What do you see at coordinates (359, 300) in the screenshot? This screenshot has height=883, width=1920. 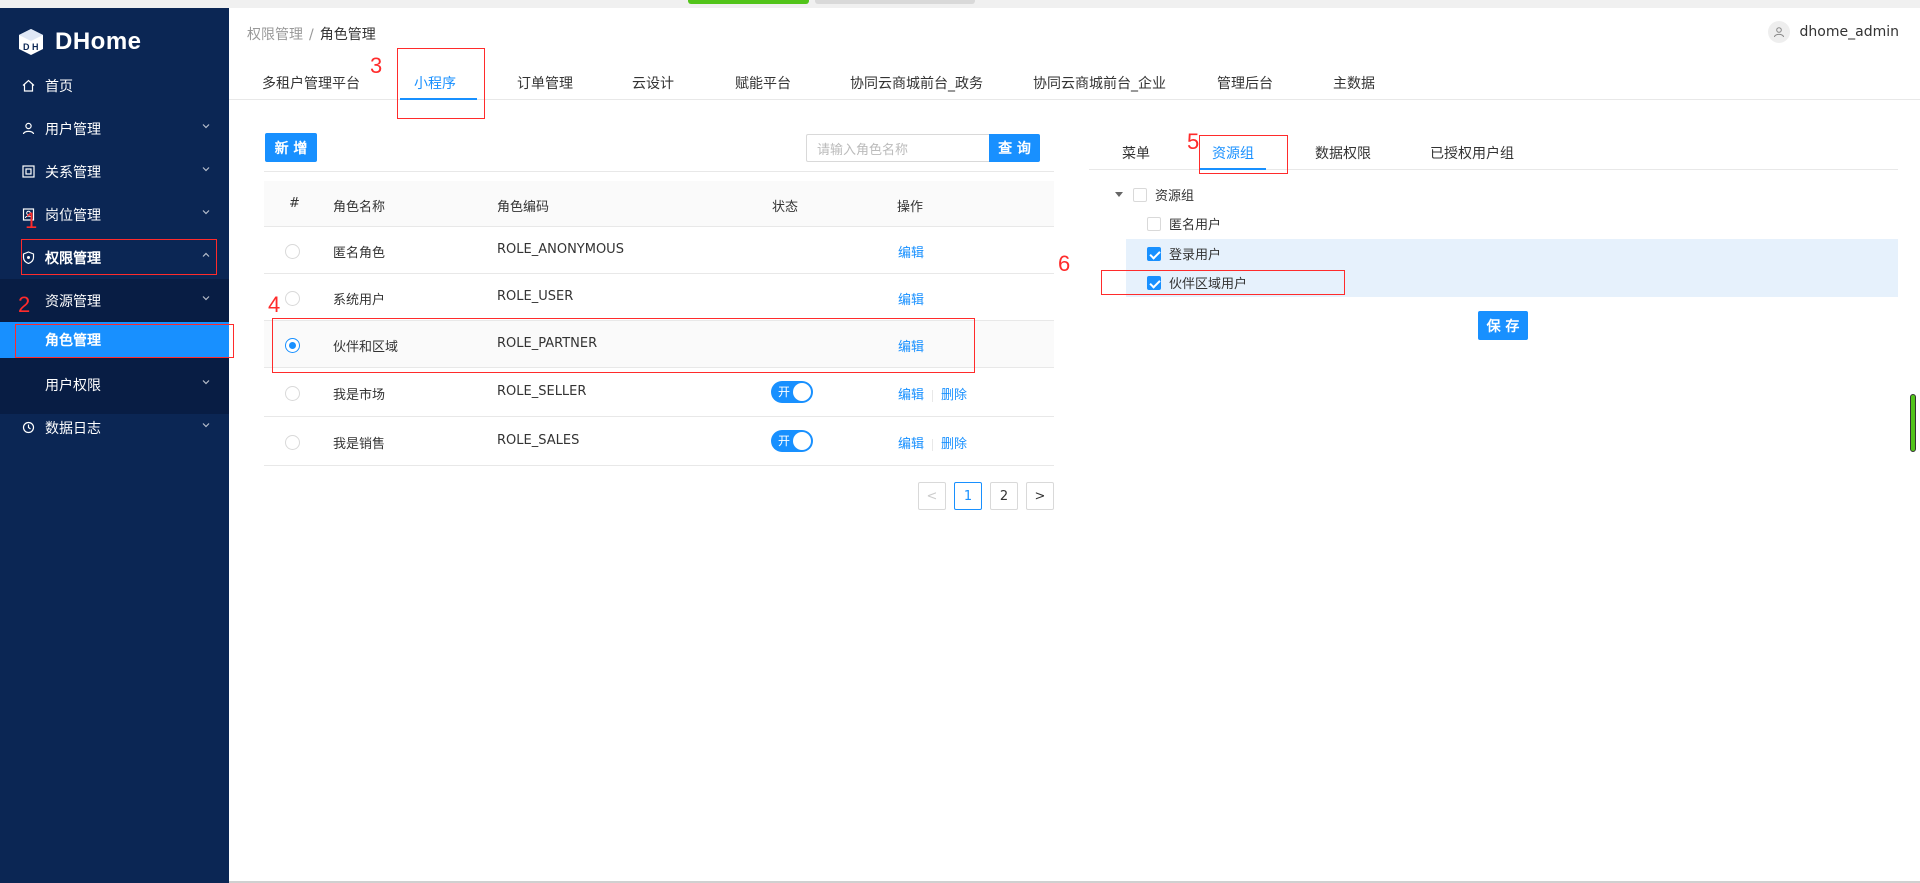 I see `role-name-cell: 系统用户` at bounding box center [359, 300].